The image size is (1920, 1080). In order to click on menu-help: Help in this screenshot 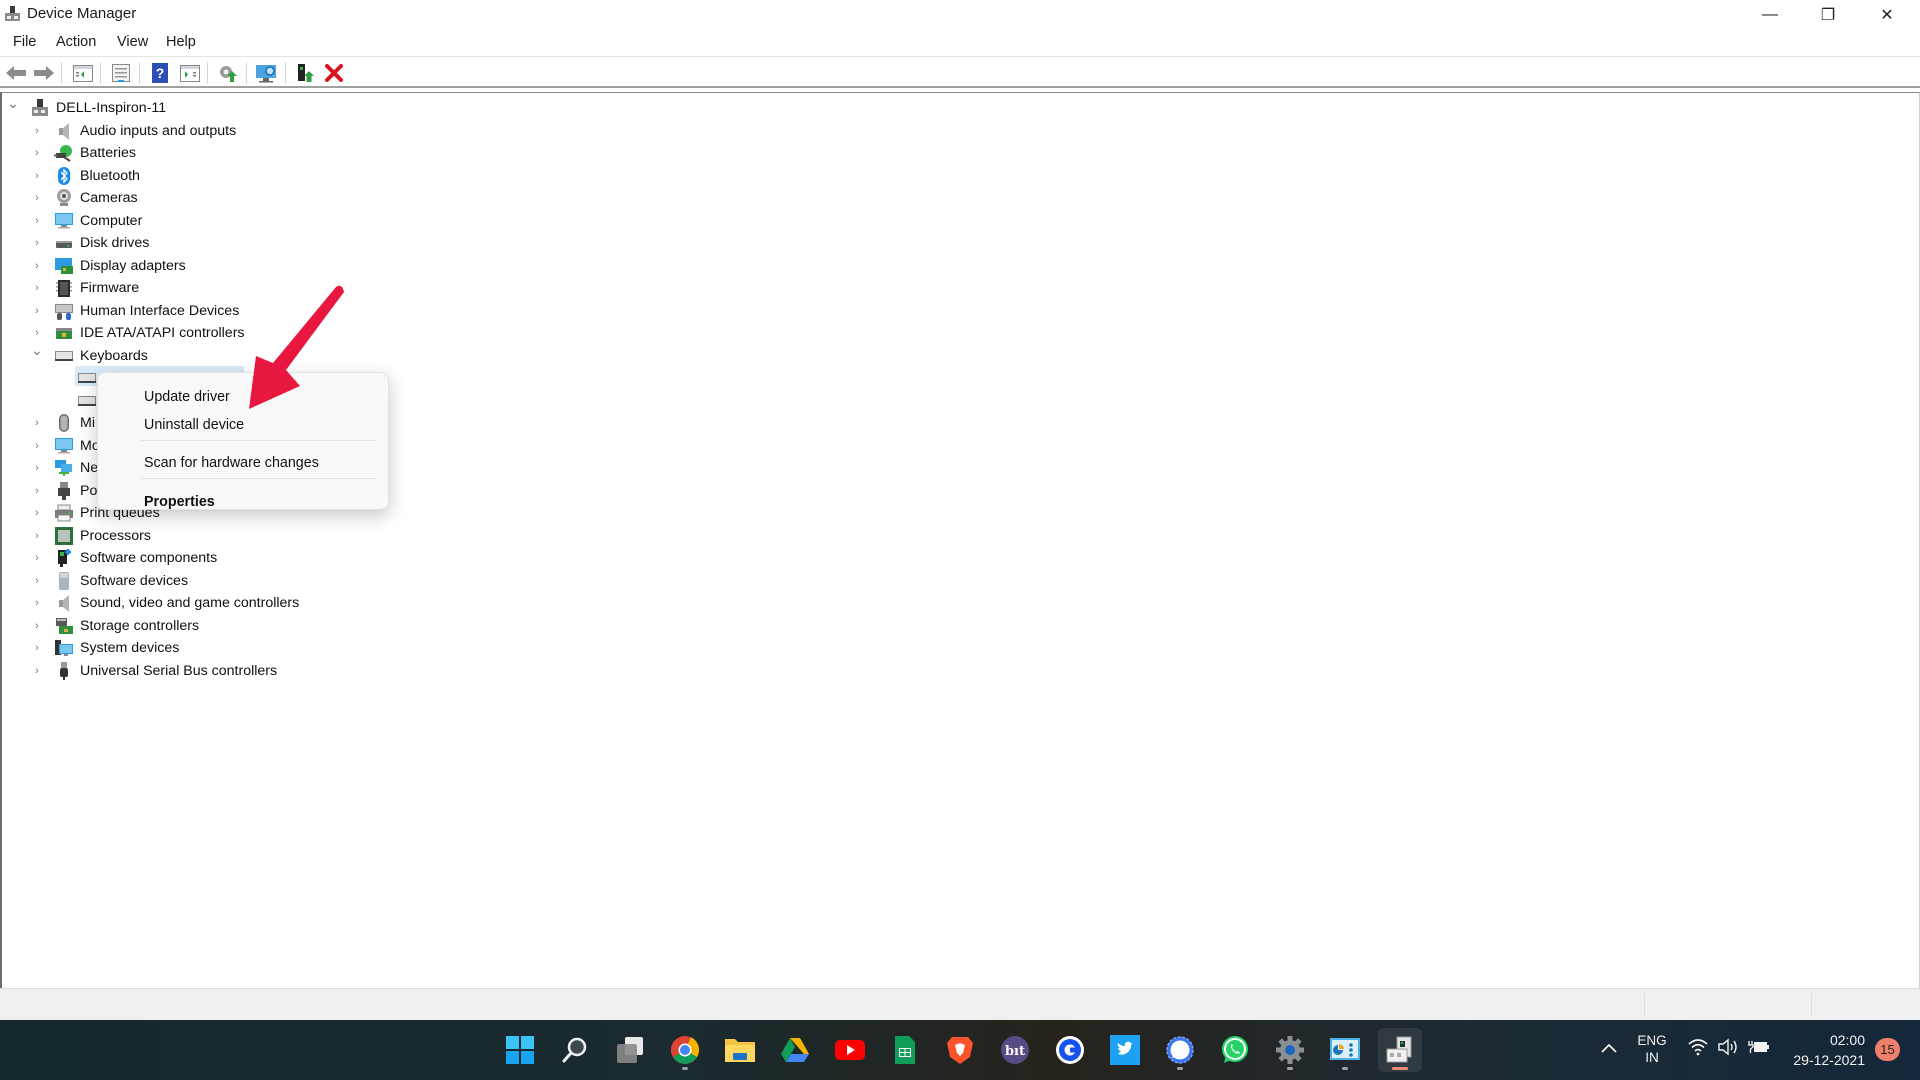, I will do `click(181, 42)`.